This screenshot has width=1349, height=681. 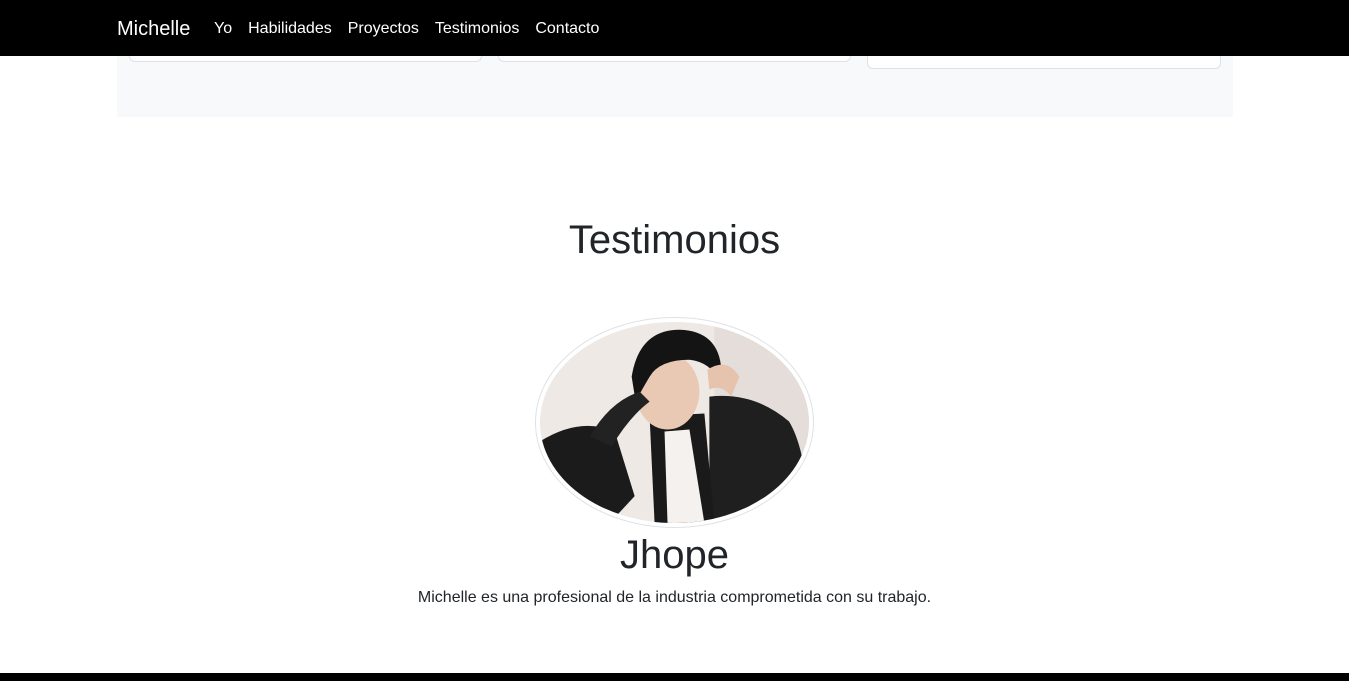 I want to click on nav-link-contacto: Contacto, so click(x=567, y=29).